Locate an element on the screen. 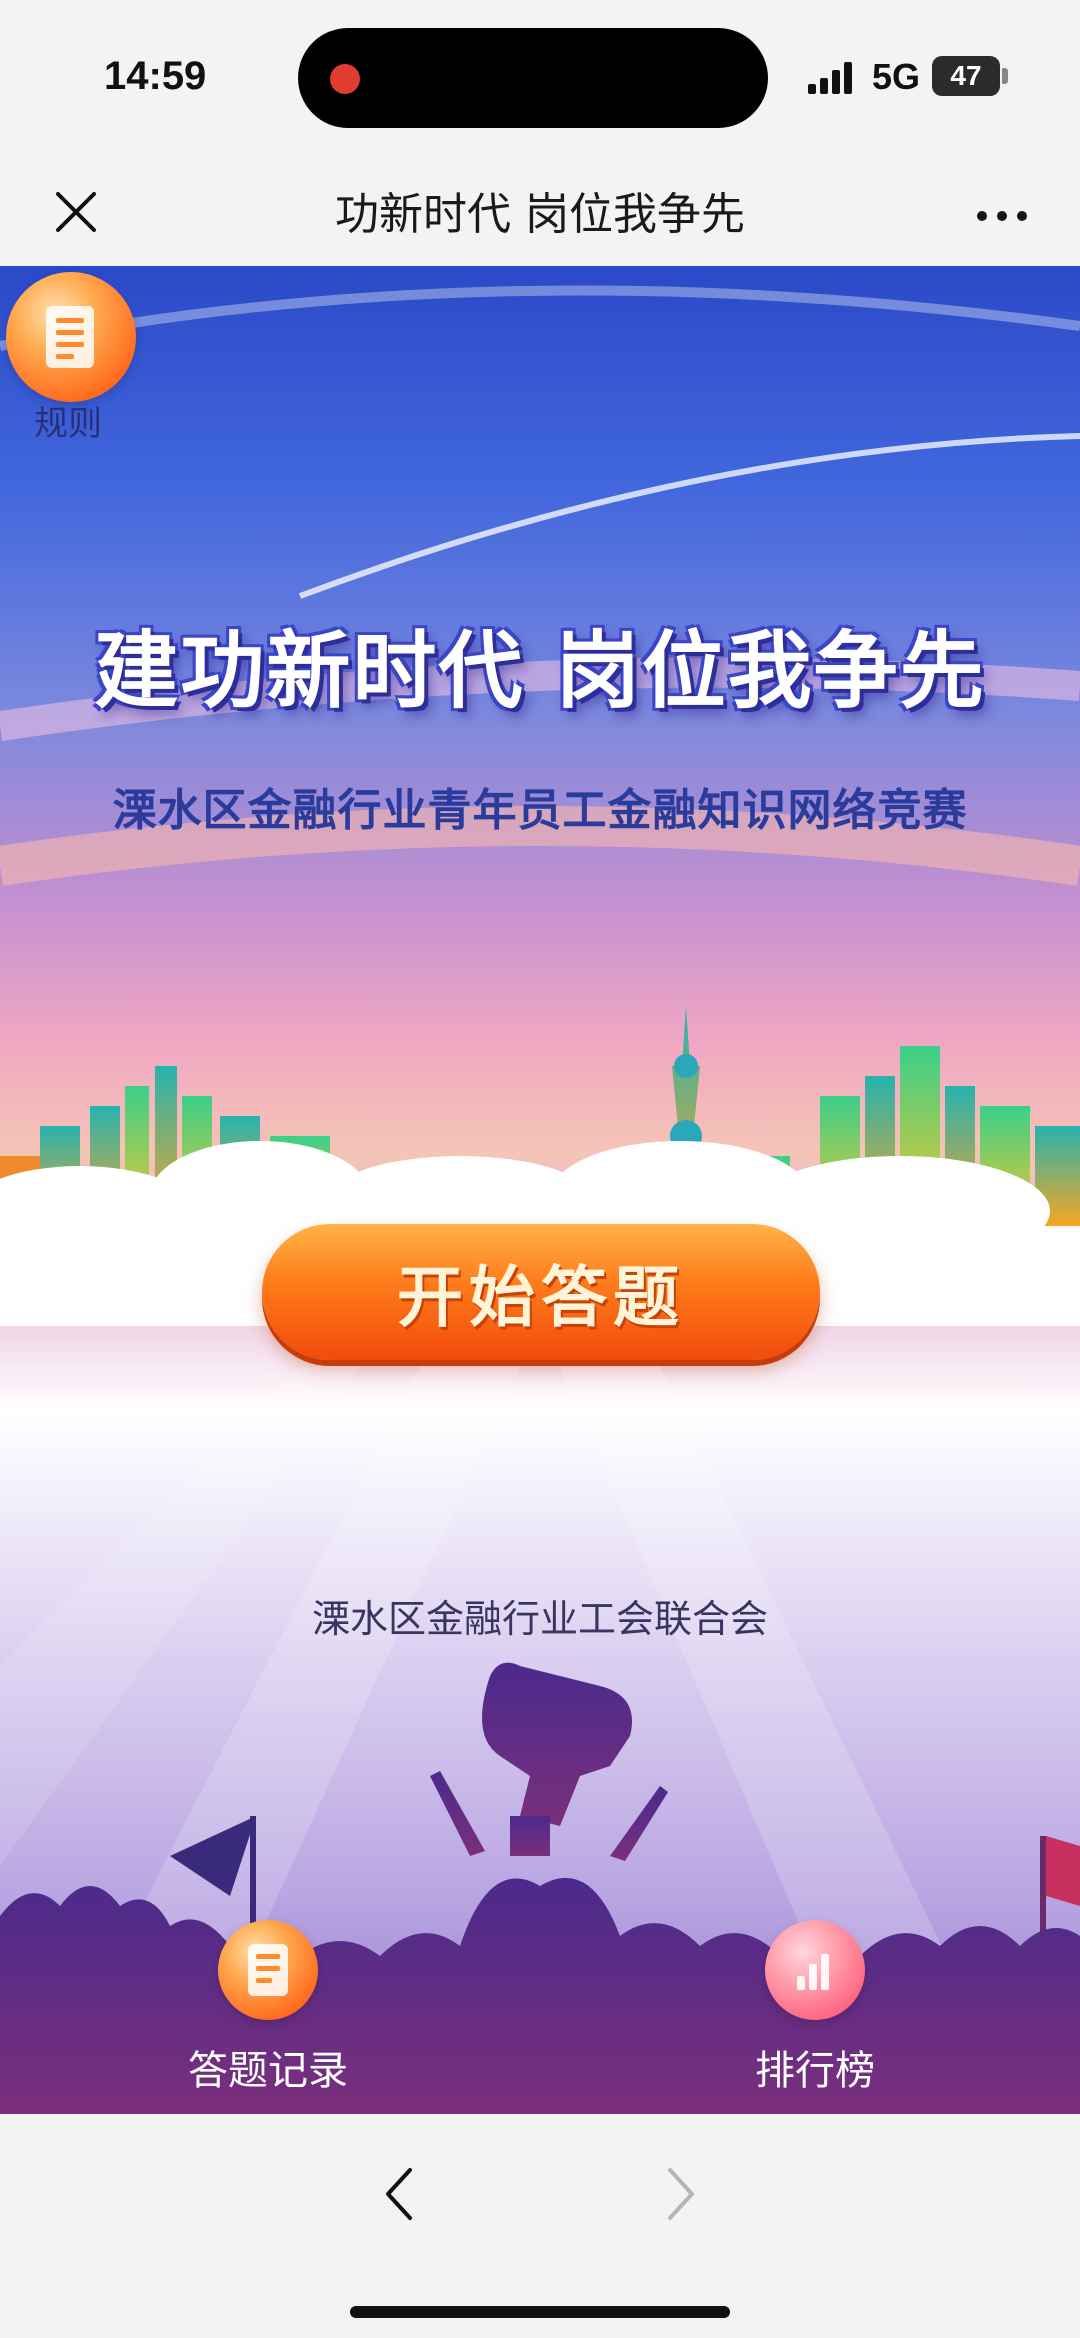 The image size is (1080, 2338). battery-cap is located at coordinates (1005, 76).